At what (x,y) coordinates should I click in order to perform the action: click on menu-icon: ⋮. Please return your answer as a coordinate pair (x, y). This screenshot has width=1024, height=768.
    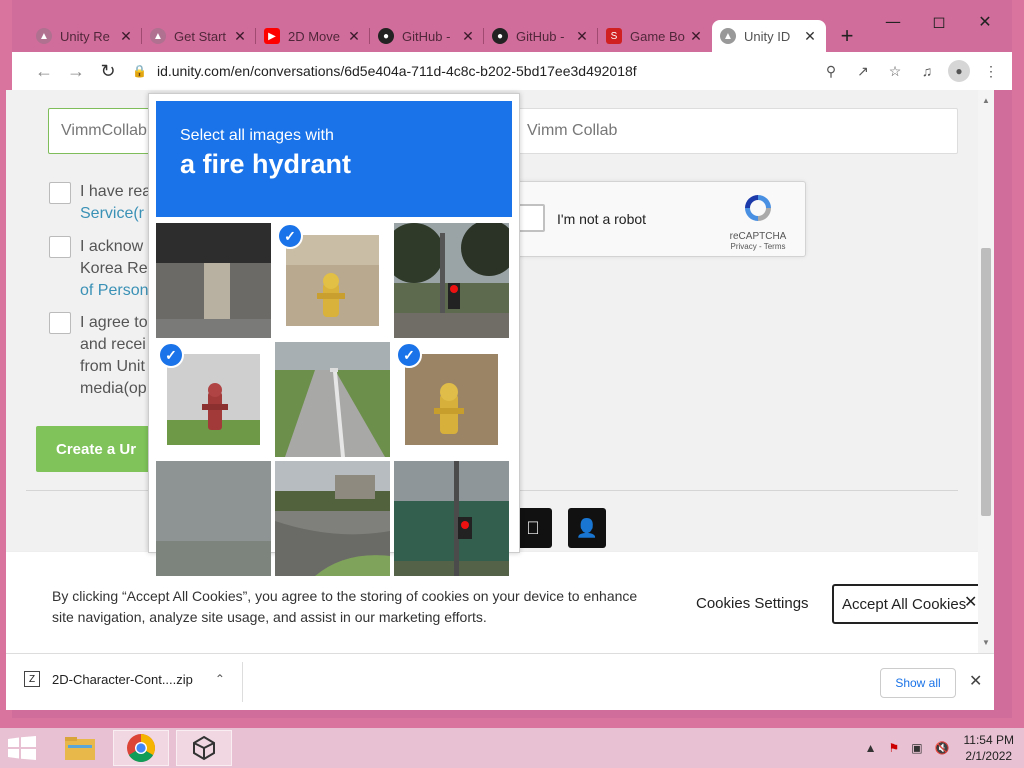
    Looking at the image, I should click on (991, 71).